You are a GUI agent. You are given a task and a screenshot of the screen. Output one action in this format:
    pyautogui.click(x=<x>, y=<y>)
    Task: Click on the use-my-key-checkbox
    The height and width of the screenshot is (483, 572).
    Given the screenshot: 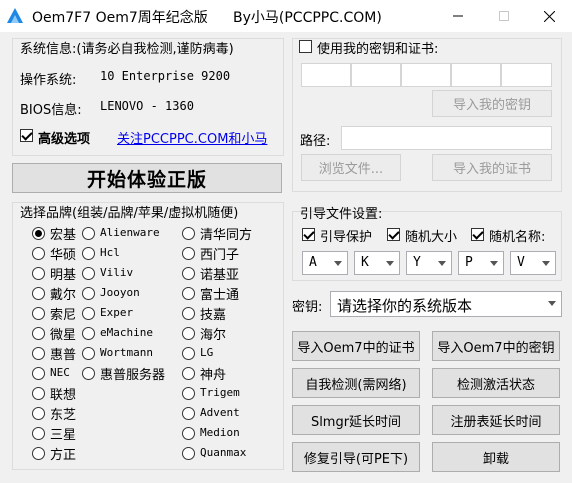 What is the action you would take?
    pyautogui.click(x=305, y=46)
    